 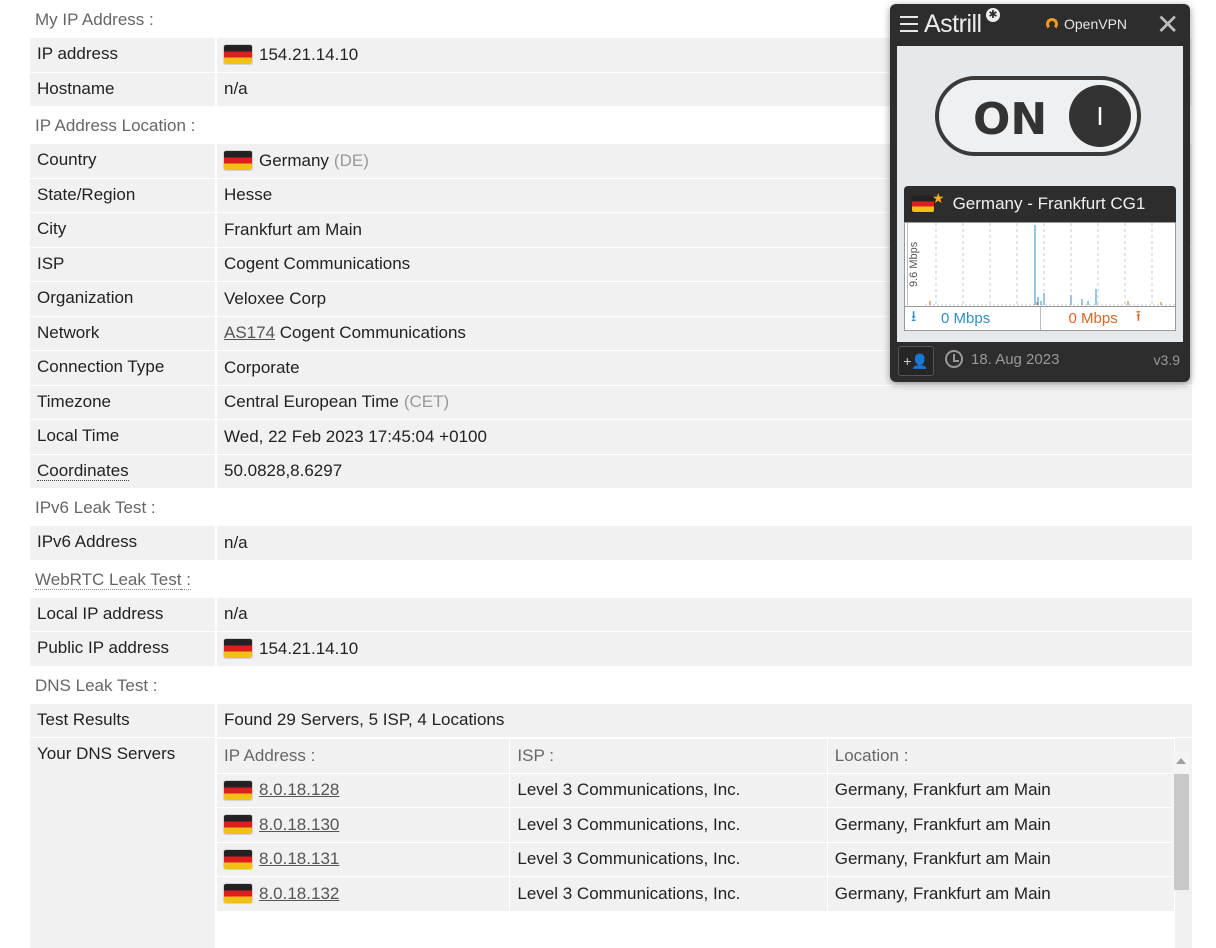 What do you see at coordinates (123, 843) in the screenshot?
I see `dns-servers-label: Your DNS Servers` at bounding box center [123, 843].